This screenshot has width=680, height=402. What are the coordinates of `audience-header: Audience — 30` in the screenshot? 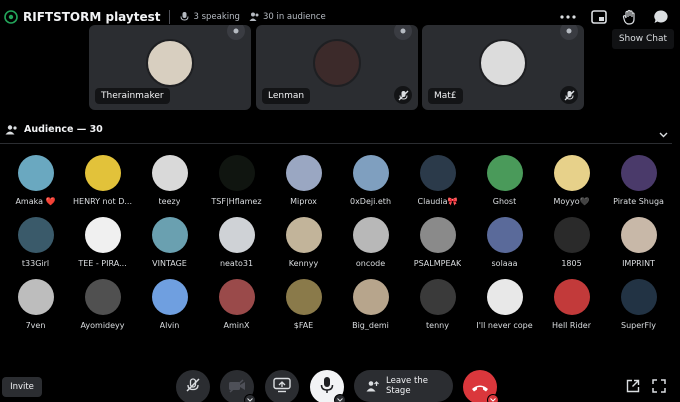 It's located at (339, 129).